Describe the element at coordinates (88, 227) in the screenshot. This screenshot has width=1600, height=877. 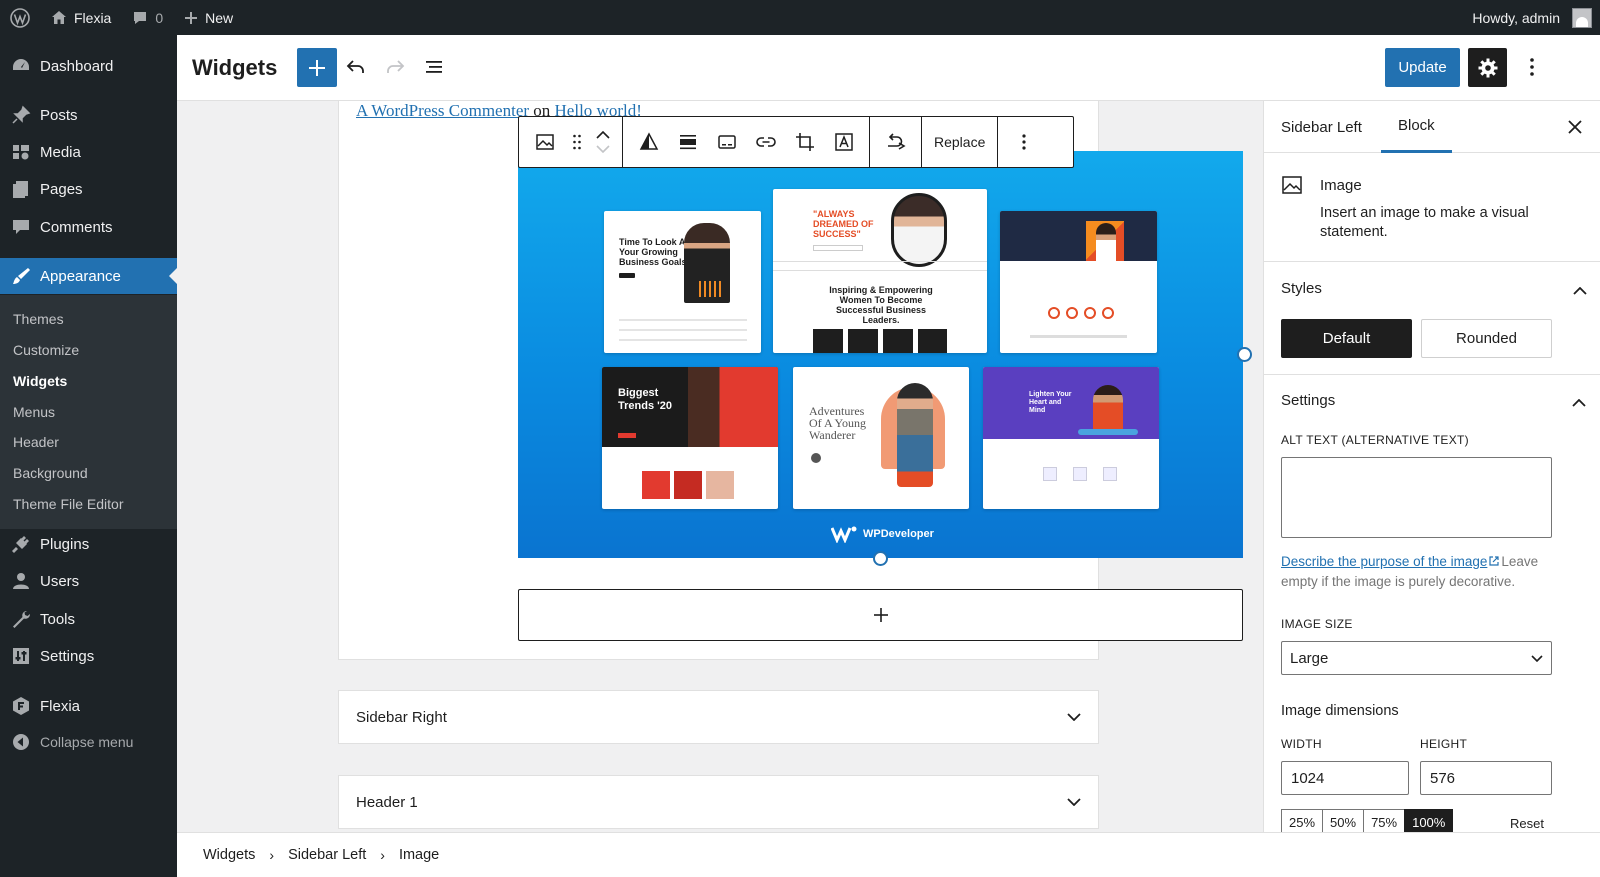
I see `menu-item-comments: Comments` at that location.